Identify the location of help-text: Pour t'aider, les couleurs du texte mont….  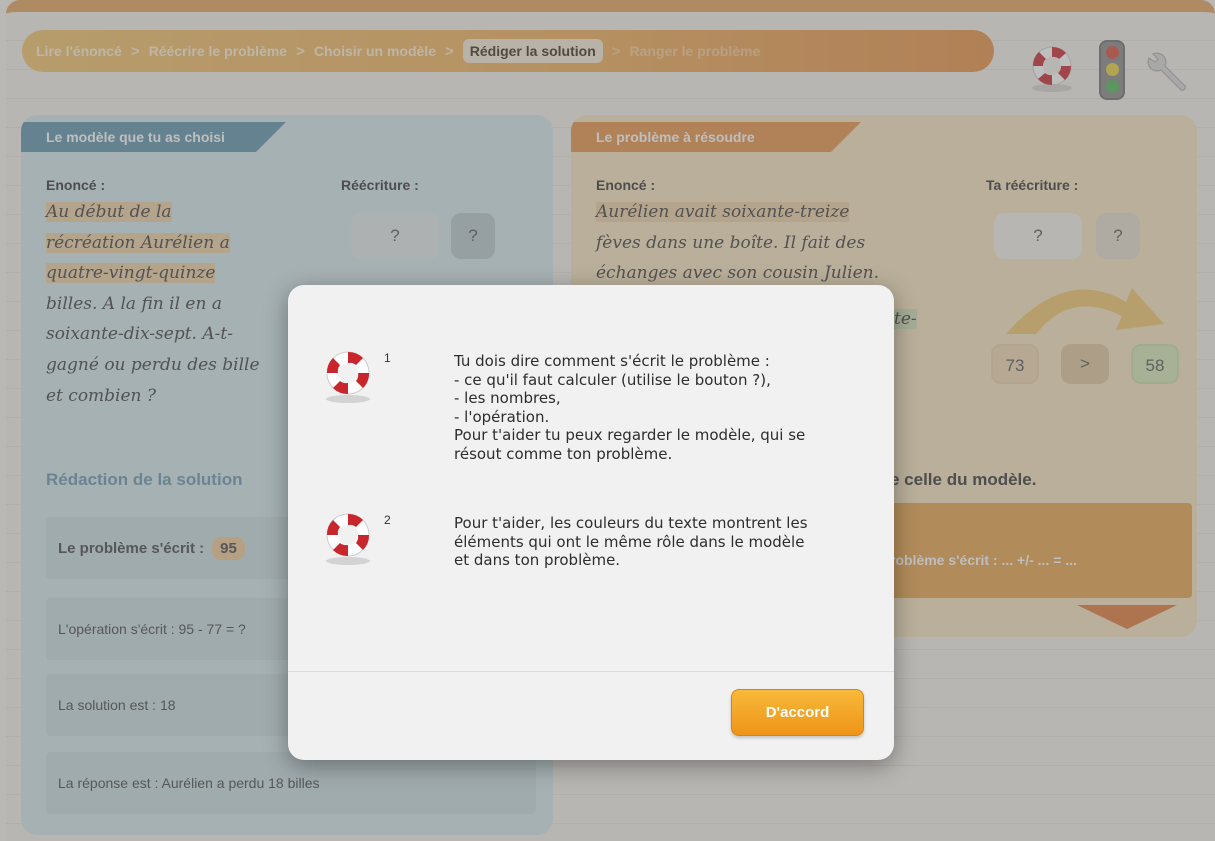
(631, 541).